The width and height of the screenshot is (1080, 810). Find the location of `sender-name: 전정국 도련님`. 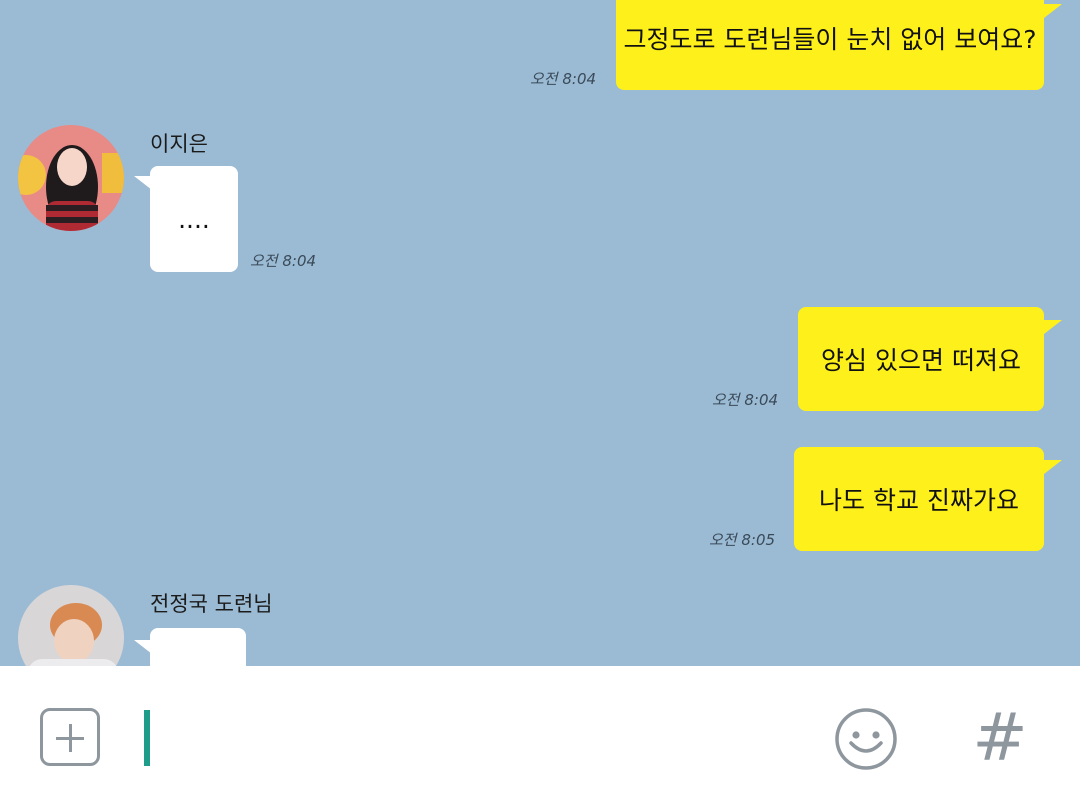

sender-name: 전정국 도련님 is located at coordinates (211, 604).